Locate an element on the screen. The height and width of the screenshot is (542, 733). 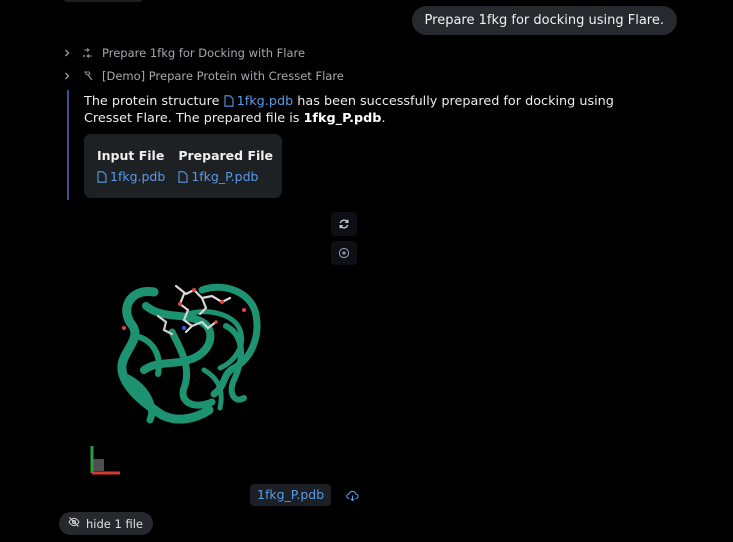
focus-icon is located at coordinates (344, 253).